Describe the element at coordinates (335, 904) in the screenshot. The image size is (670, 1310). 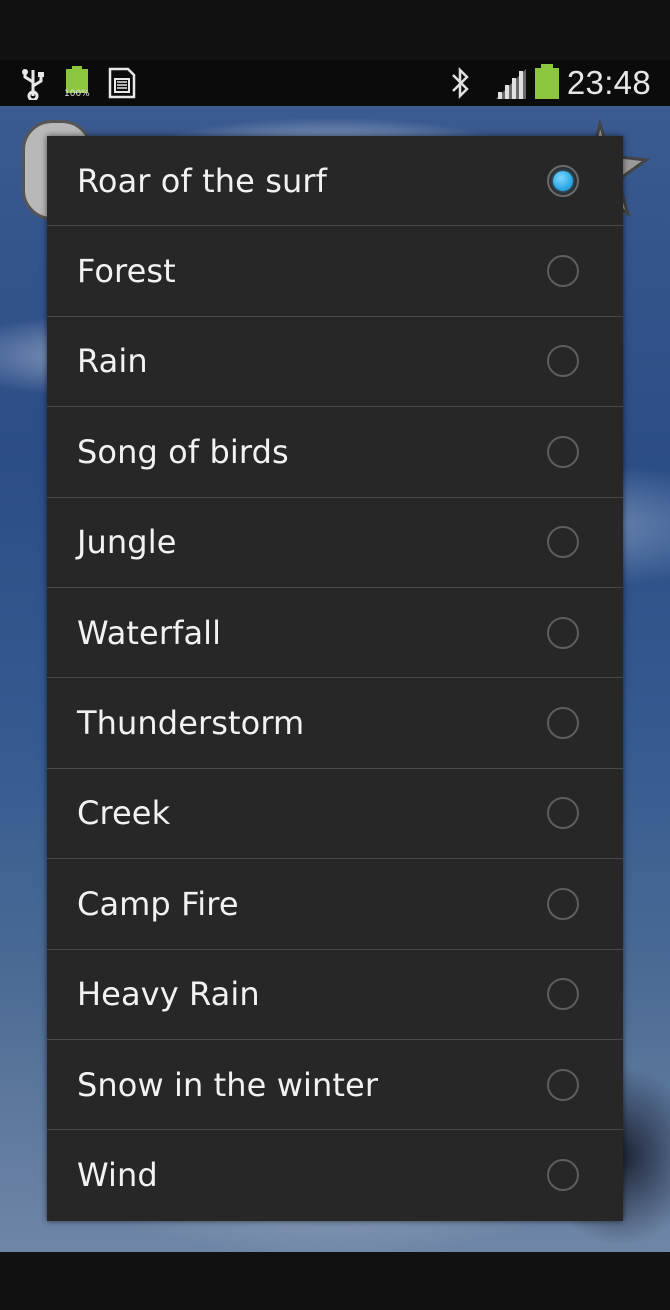
I see `option-camp-fire: Camp Fire` at that location.